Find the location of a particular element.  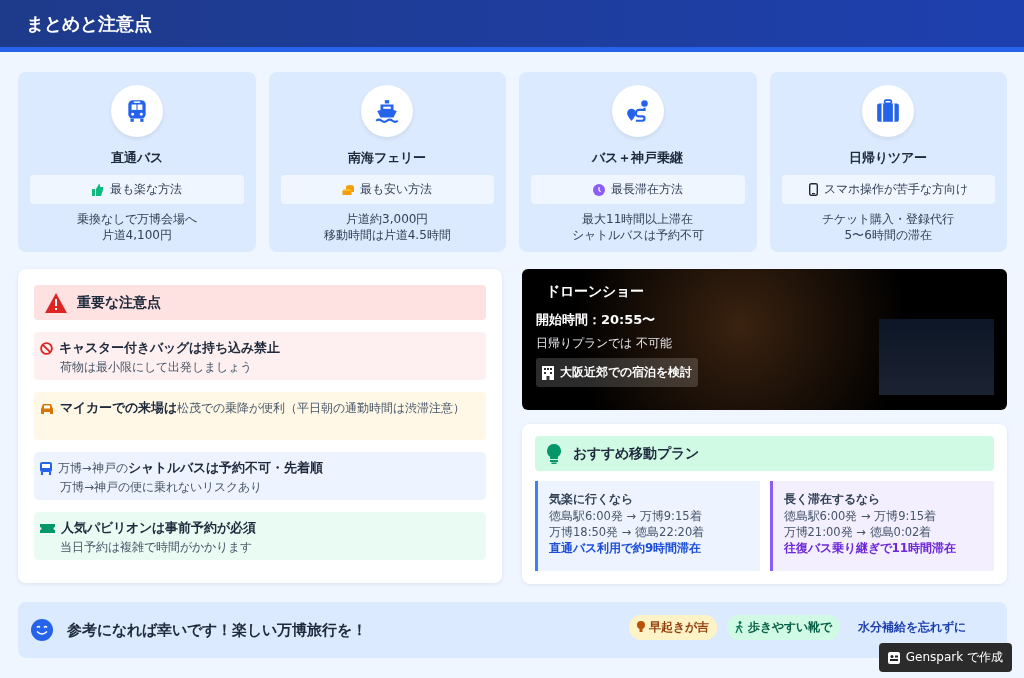

drone-show-note: 日帰りプランでは 不可能 is located at coordinates (604, 343).